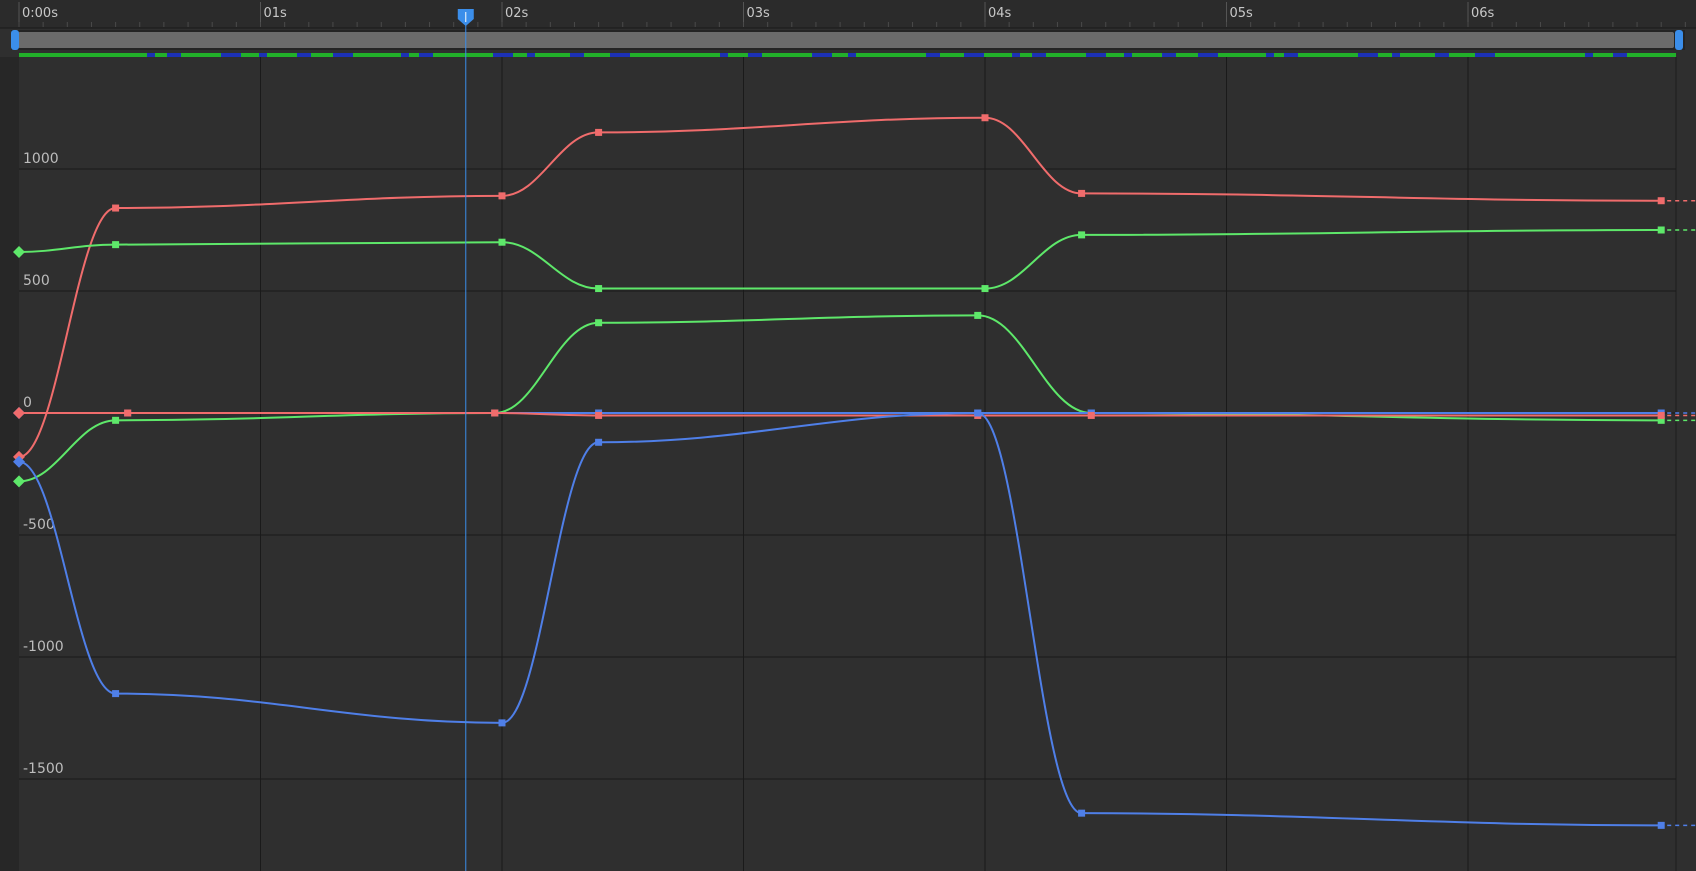  Describe the element at coordinates (1242, 13) in the screenshot. I see `time-tick-label: 05s` at that location.